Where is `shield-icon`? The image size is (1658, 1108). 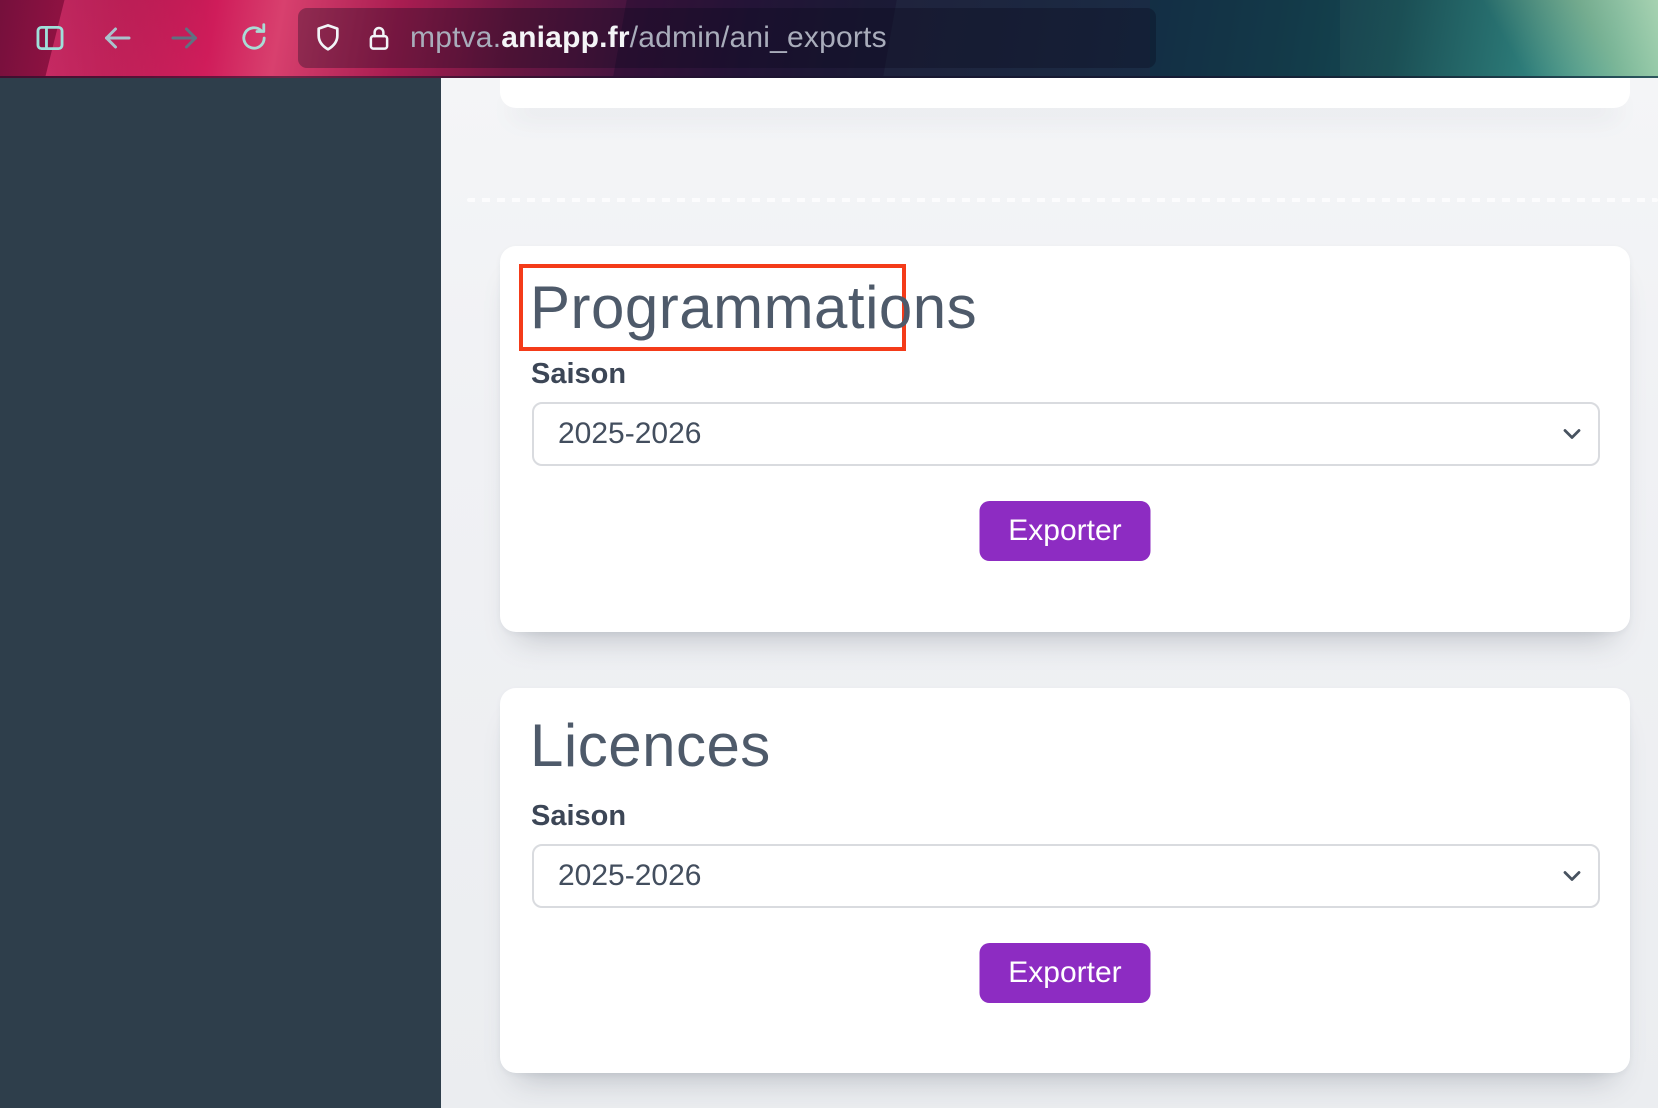 shield-icon is located at coordinates (328, 38).